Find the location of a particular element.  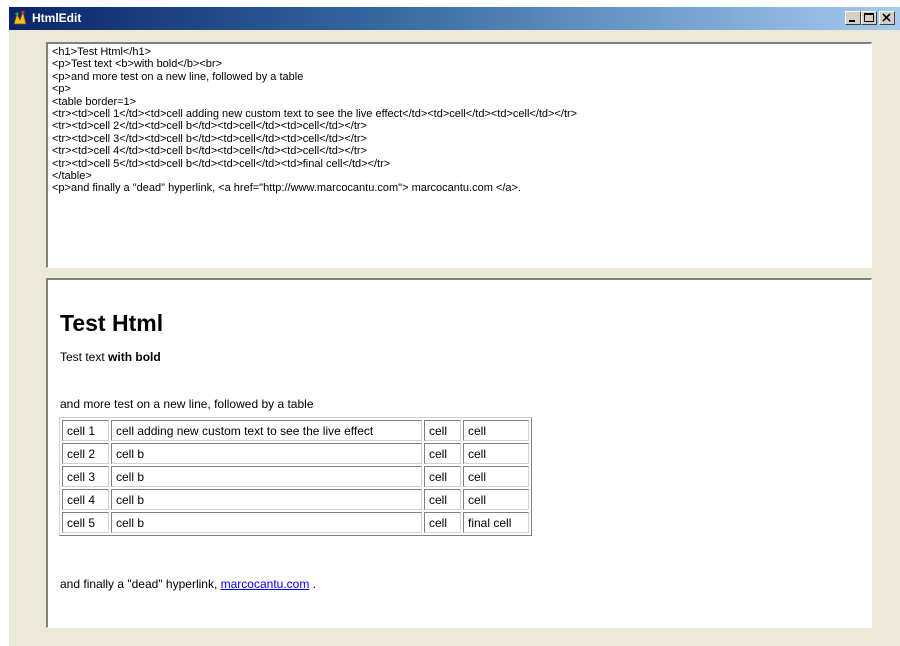

maximize-icon is located at coordinates (869, 17).